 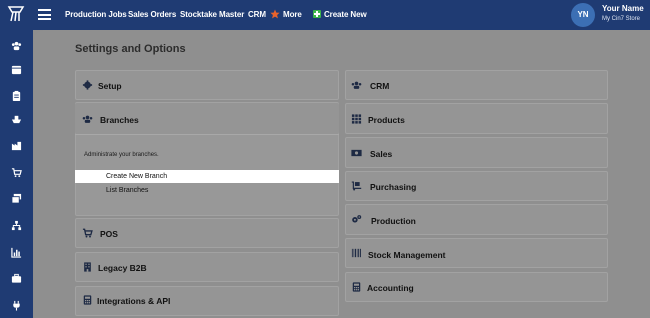 What do you see at coordinates (16, 198) in the screenshot?
I see `layers-icon` at bounding box center [16, 198].